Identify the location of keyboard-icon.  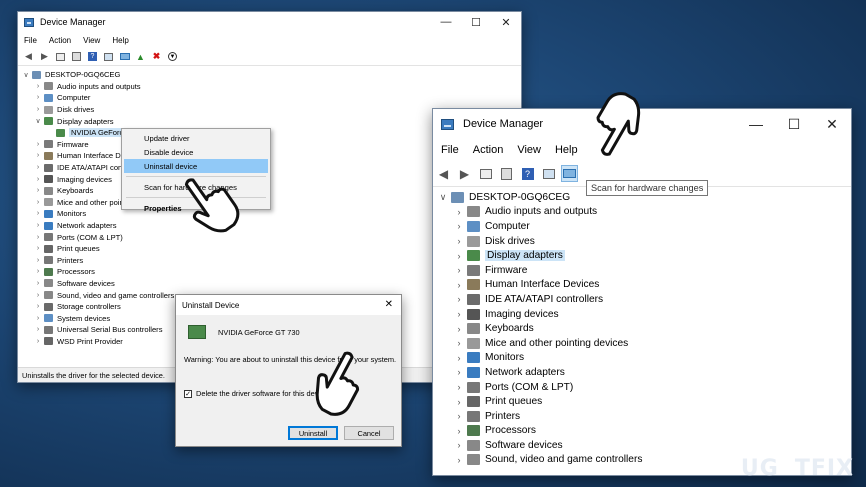
(473, 329).